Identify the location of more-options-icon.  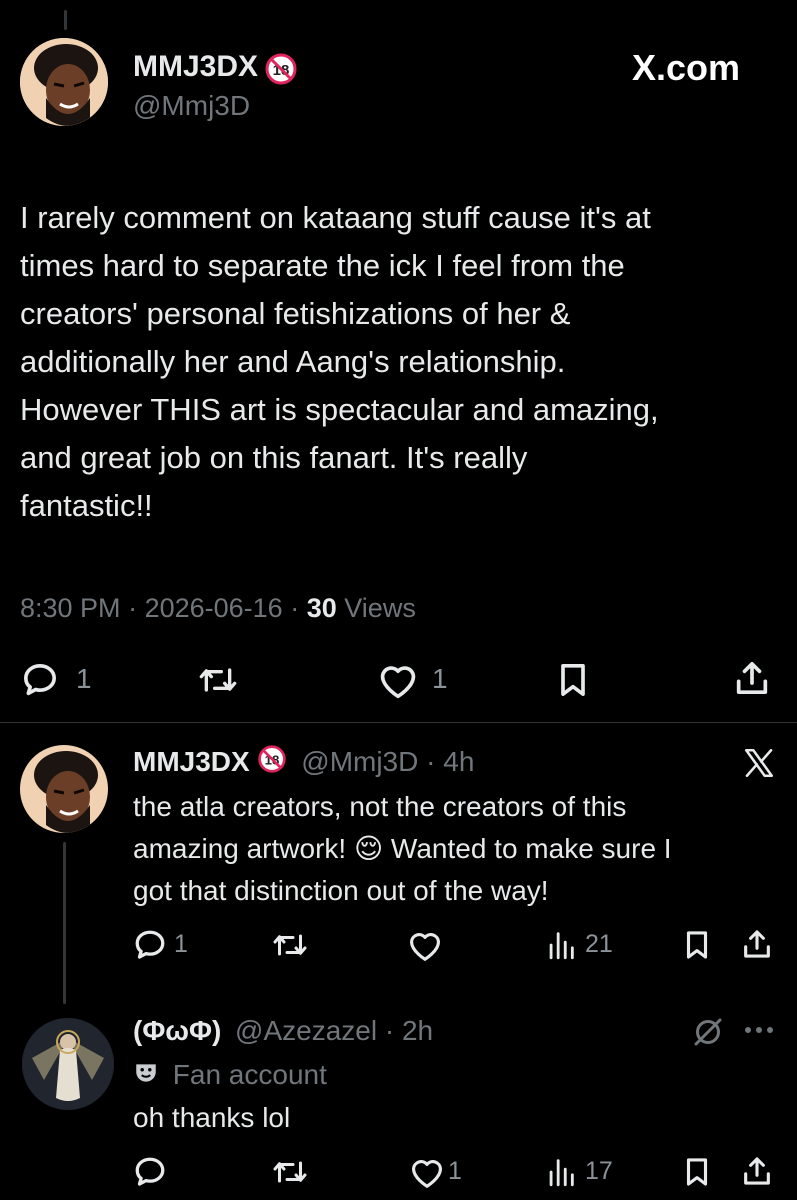
(759, 1030).